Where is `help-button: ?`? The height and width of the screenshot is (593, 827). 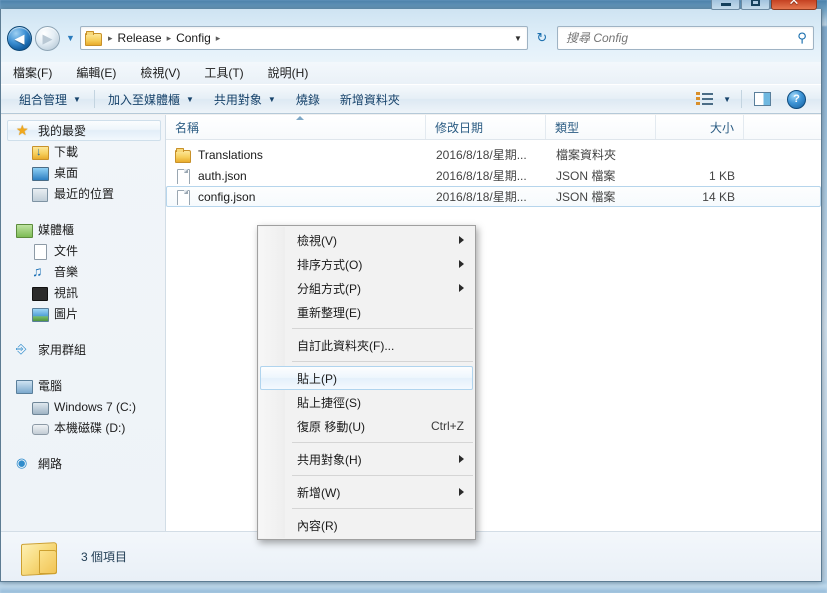
help-button: ? is located at coordinates (796, 99).